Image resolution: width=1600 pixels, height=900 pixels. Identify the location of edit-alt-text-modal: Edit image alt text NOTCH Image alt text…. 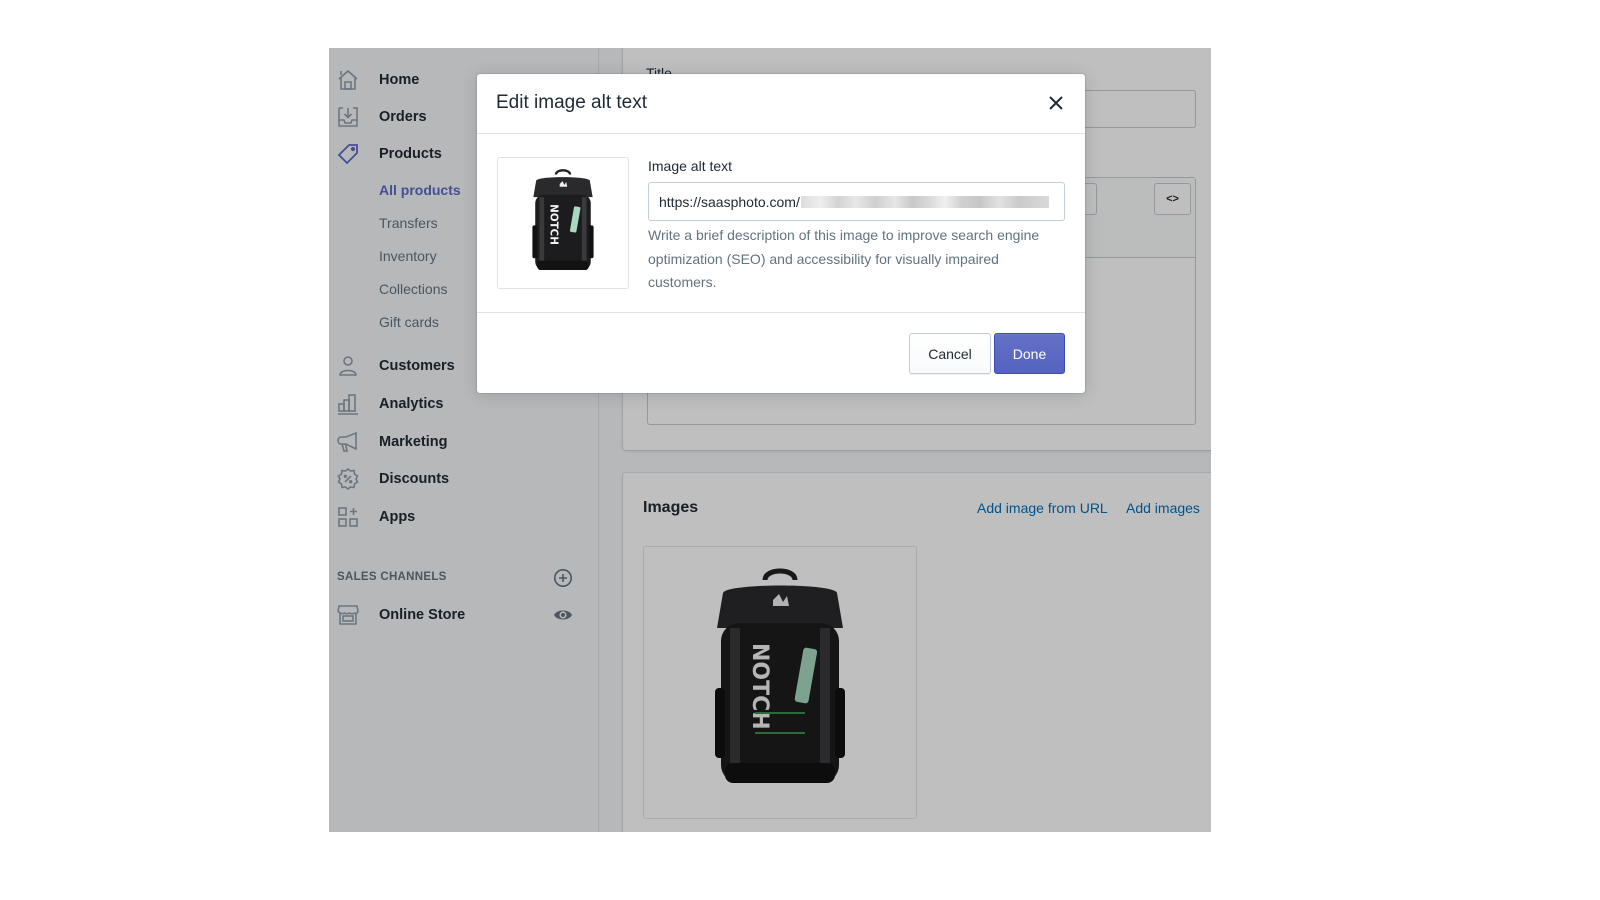
(781, 233).